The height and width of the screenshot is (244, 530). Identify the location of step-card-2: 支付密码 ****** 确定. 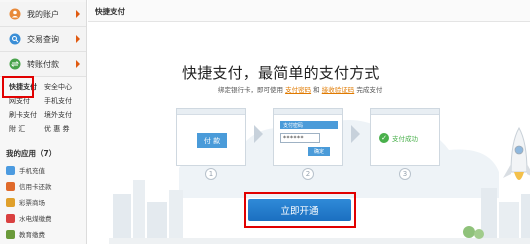
(308, 137).